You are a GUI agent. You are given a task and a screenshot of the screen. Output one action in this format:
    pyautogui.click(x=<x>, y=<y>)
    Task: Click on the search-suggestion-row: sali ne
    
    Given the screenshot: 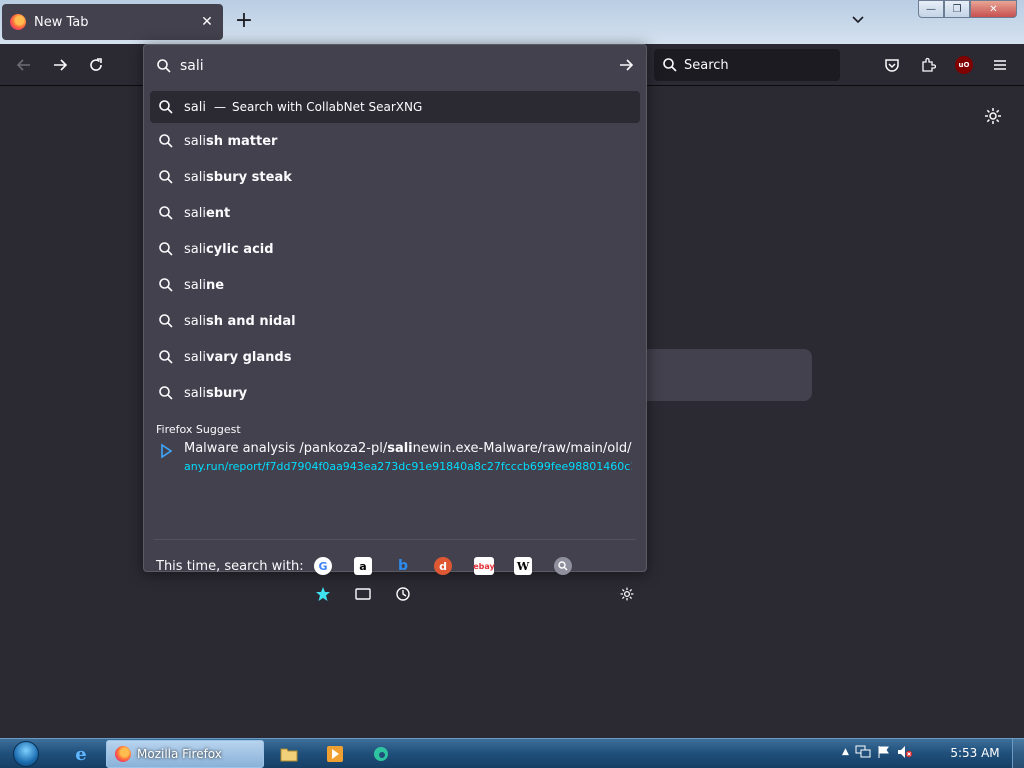 What is the action you would take?
    pyautogui.click(x=395, y=285)
    